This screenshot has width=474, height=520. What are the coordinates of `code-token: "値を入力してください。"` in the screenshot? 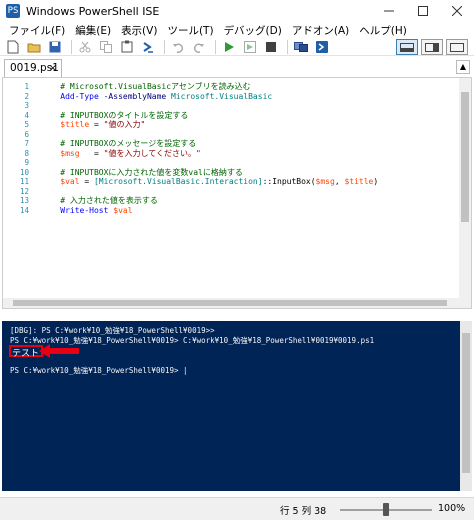 It's located at (152, 153).